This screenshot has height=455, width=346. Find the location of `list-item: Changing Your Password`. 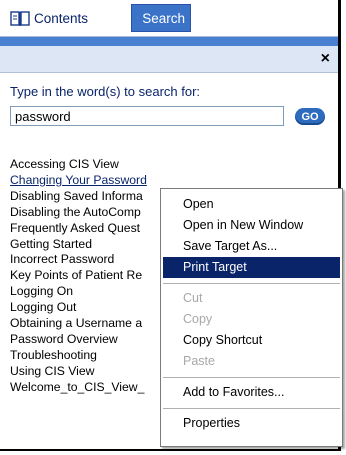

list-item: Changing Your Password is located at coordinates (100, 181).